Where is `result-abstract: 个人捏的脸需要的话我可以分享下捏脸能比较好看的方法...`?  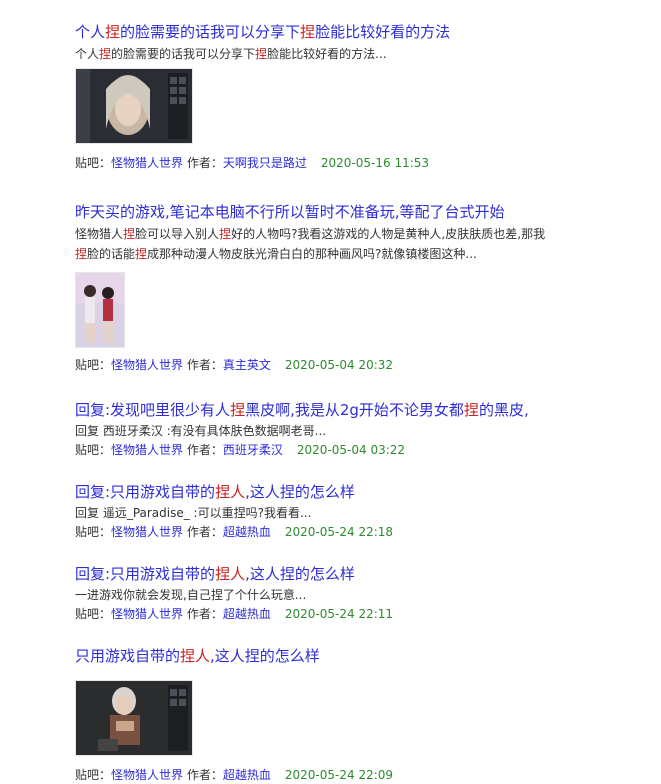 result-abstract: 个人捏的脸需要的话我可以分享下捏脸能比较好看的方法... is located at coordinates (231, 54).